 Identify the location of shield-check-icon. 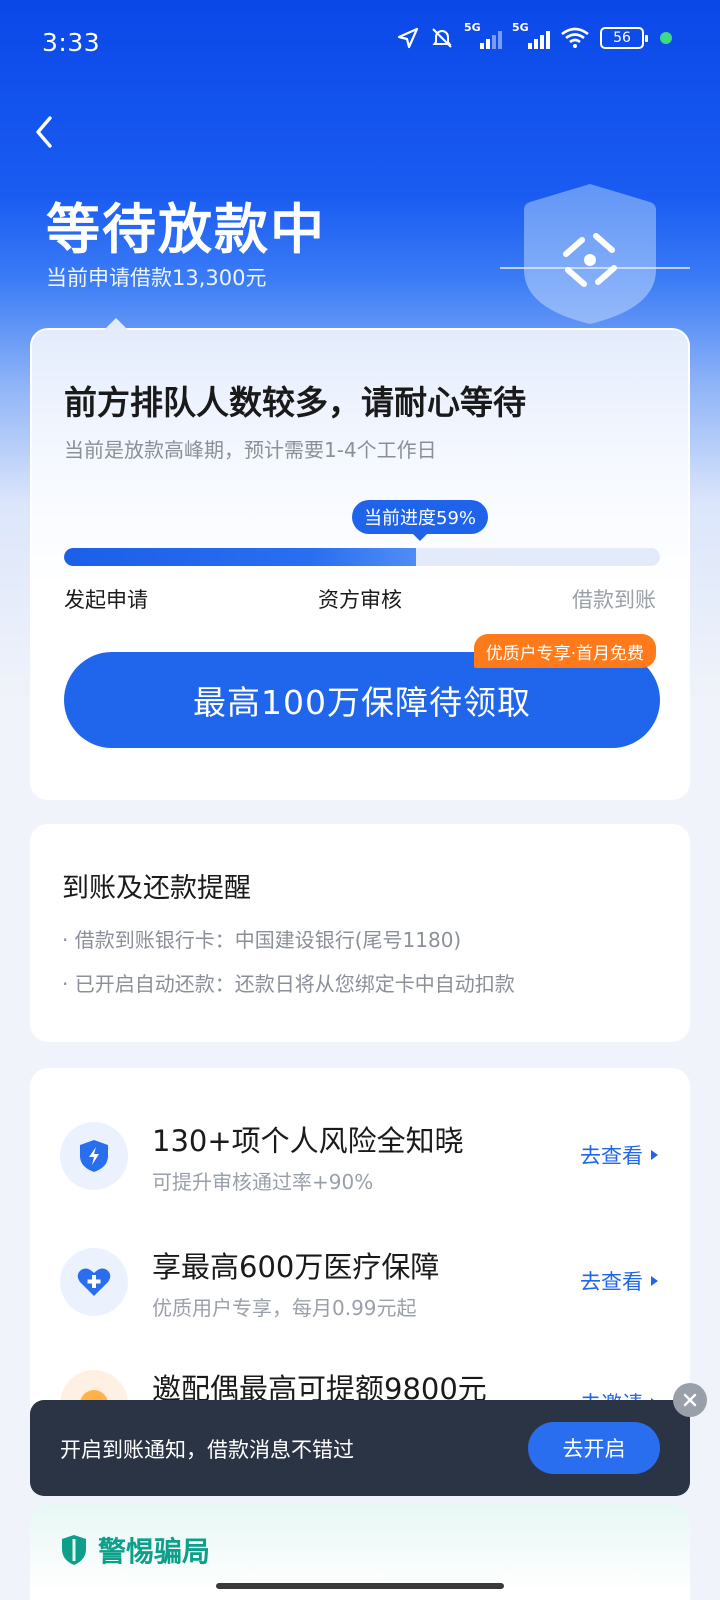
(74, 1550).